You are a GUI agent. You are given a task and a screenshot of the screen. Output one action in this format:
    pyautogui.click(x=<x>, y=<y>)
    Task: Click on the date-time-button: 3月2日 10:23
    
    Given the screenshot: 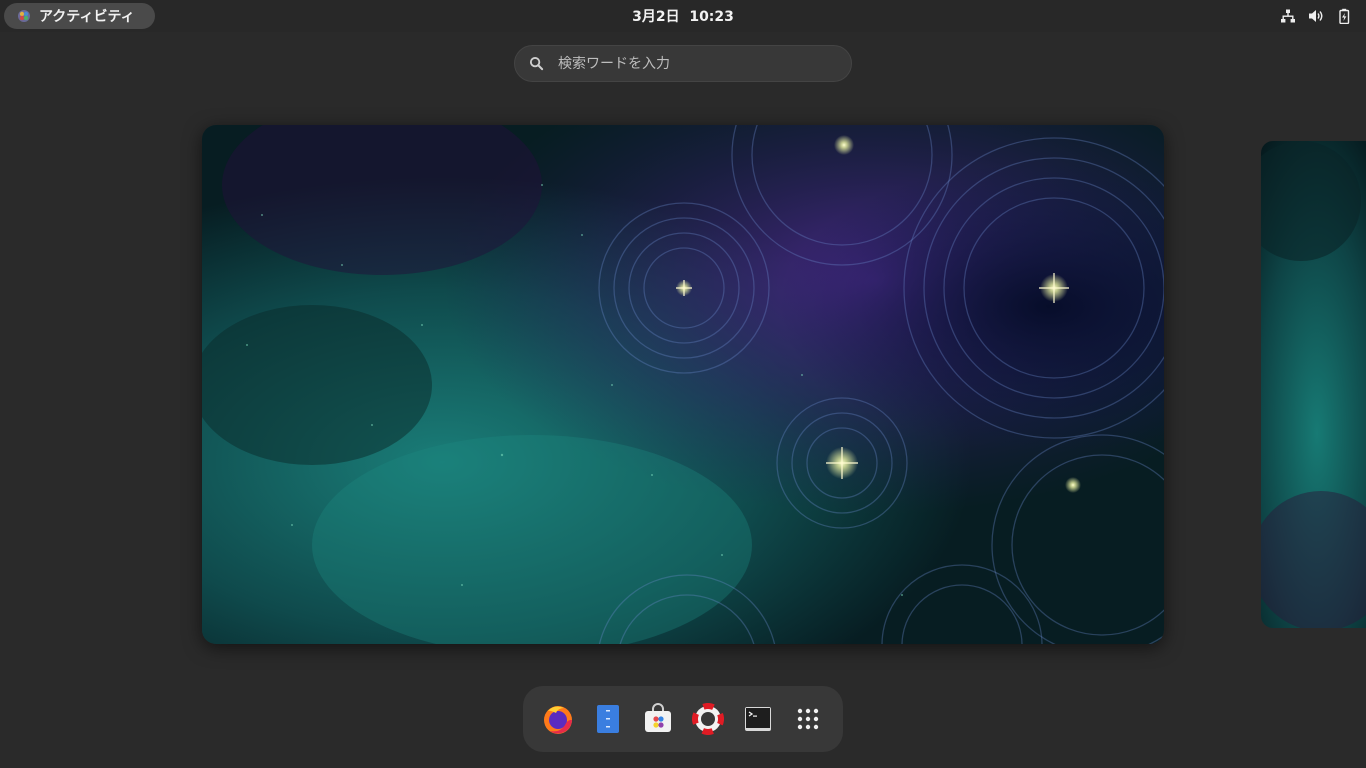 What is the action you would take?
    pyautogui.click(x=683, y=16)
    